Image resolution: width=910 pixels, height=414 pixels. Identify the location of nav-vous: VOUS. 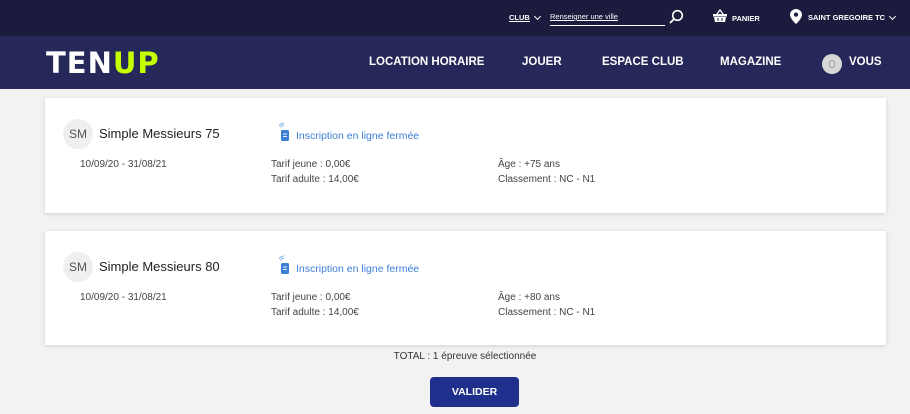
(865, 62).